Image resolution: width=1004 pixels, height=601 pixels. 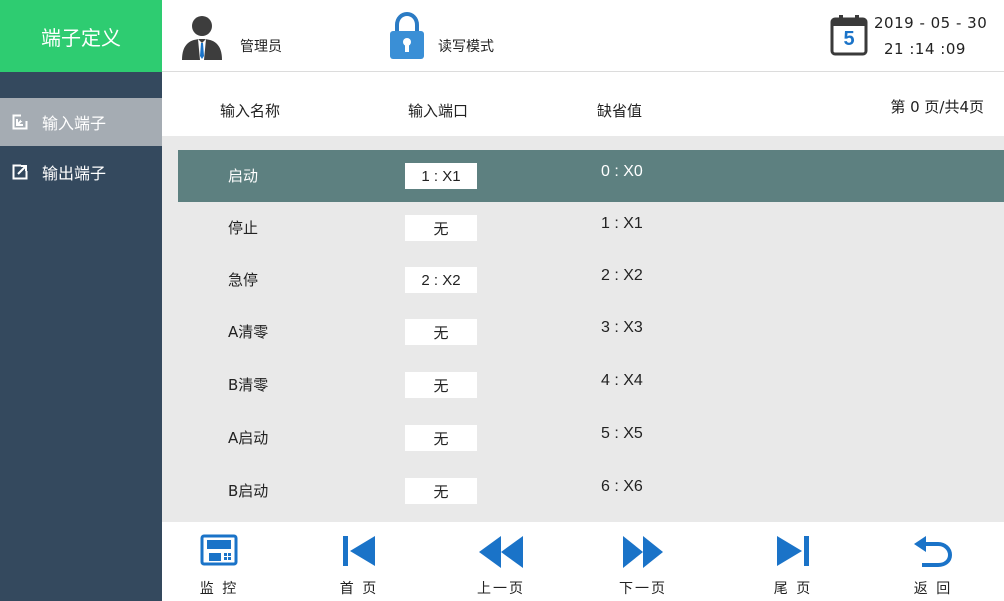 I want to click on row-input-name: A启动, so click(x=248, y=438).